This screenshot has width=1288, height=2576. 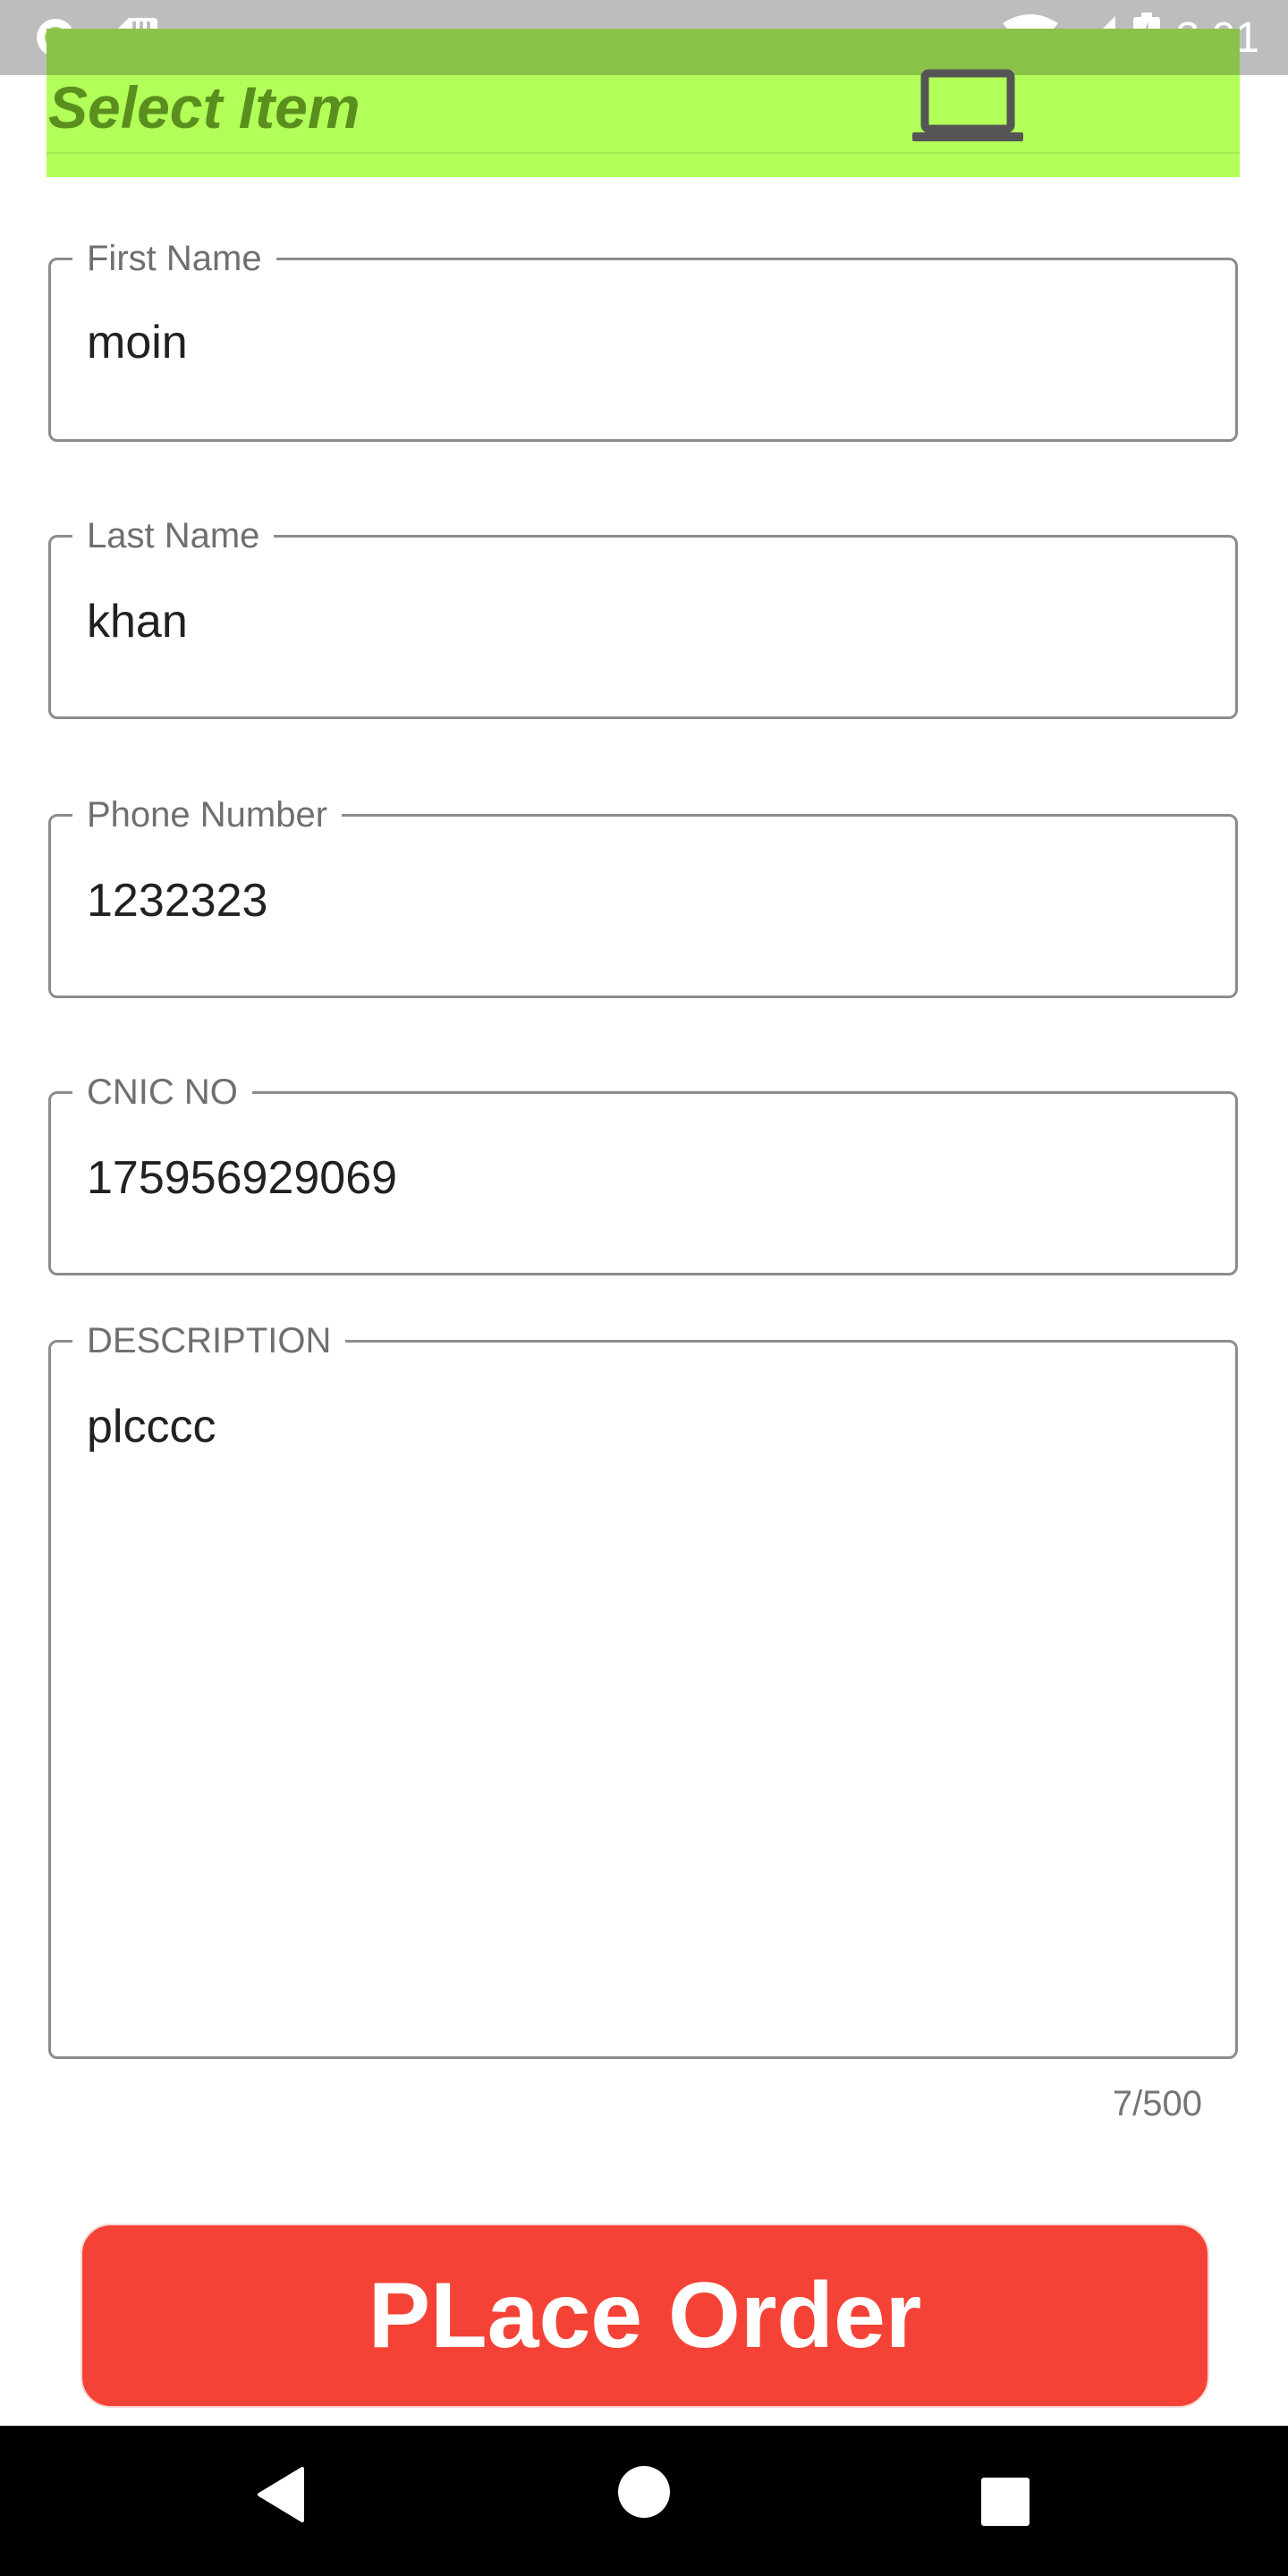 I want to click on first-name-label: First Name, so click(x=174, y=258).